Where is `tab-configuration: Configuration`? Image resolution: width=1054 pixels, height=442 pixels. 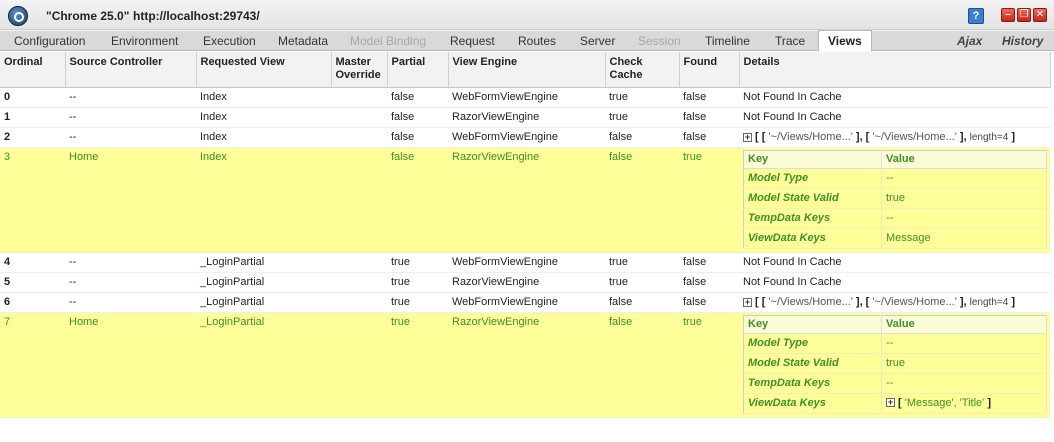 tab-configuration: Configuration is located at coordinates (49, 41).